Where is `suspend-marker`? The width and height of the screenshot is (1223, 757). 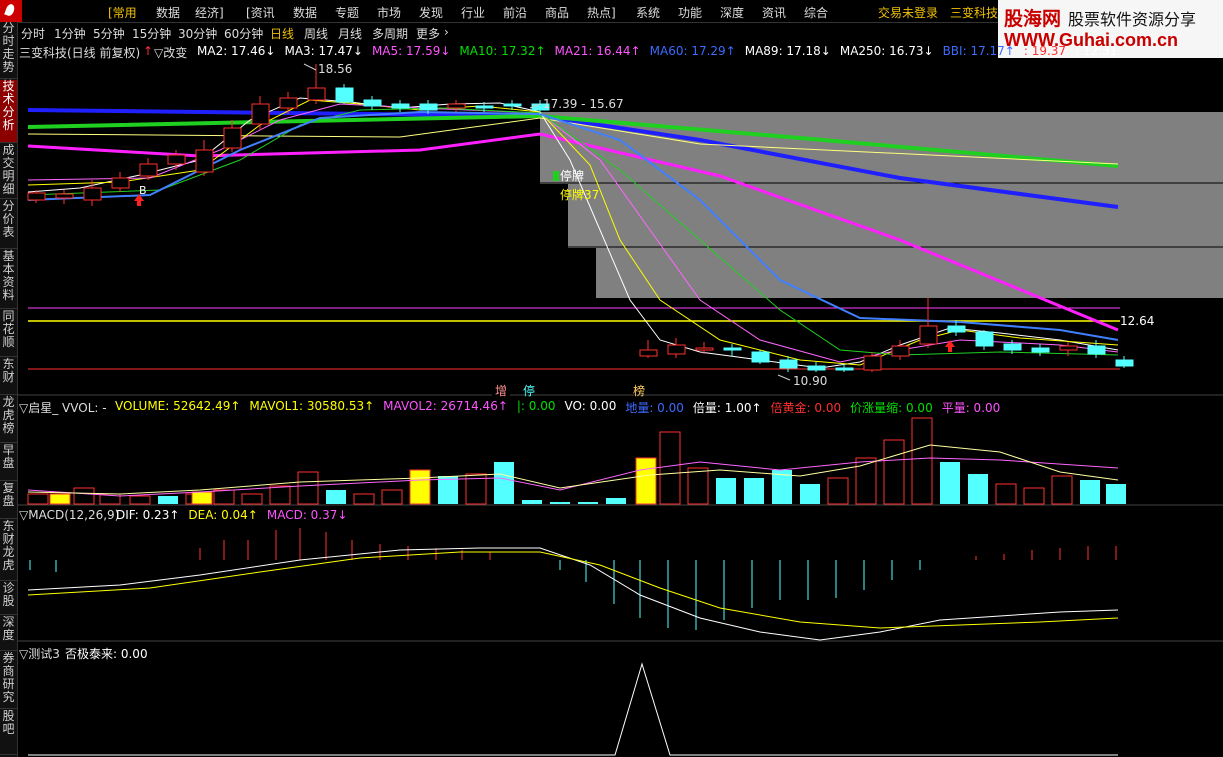
suspend-marker is located at coordinates (556, 176).